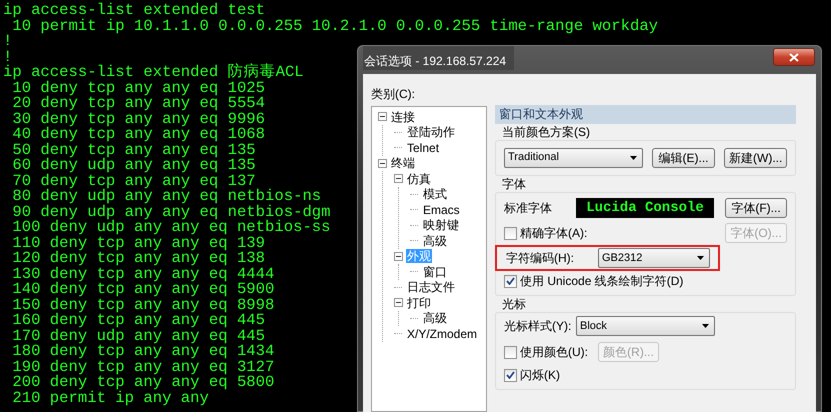 This screenshot has height=412, width=831. I want to click on terminal-line: 10 deny tcp any any eq 1025, so click(139, 88).